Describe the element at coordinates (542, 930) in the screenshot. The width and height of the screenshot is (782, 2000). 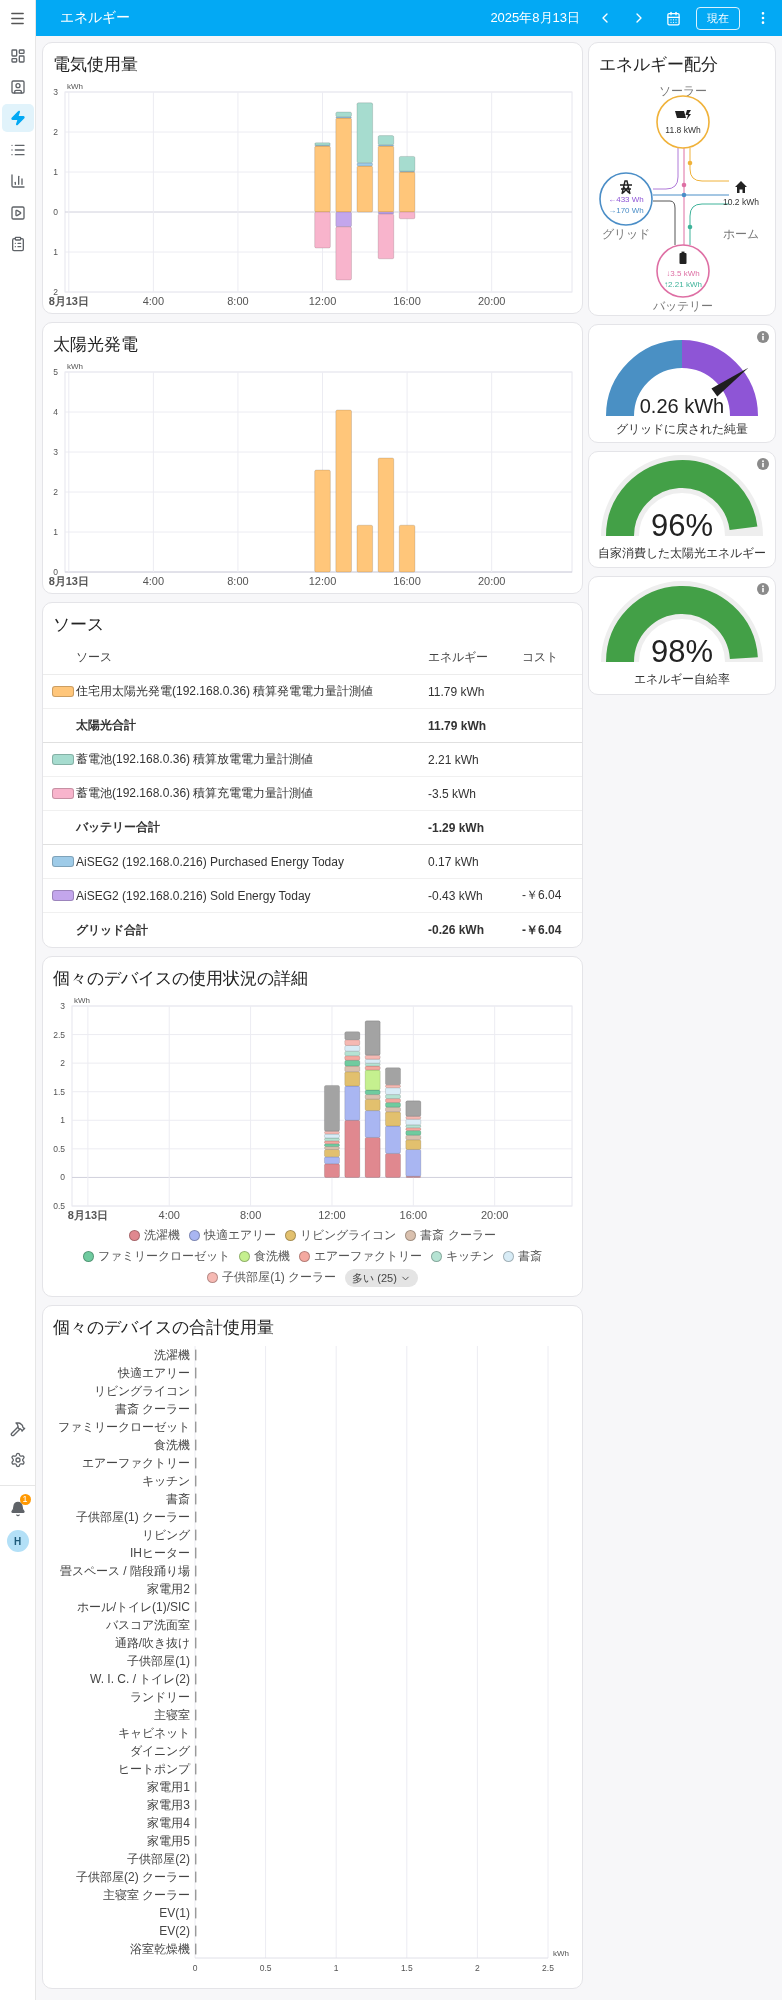
I see `cost-value: -￥6.04` at that location.